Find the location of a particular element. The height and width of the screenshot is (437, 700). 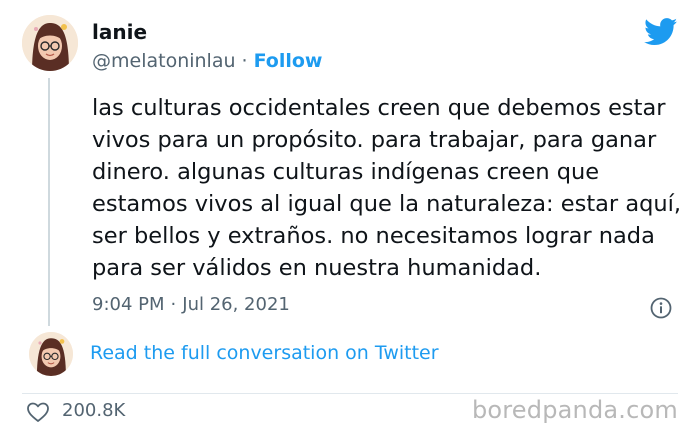

tweet-timestamp: 9:04 PM · Jul 26, 2021 is located at coordinates (191, 304).